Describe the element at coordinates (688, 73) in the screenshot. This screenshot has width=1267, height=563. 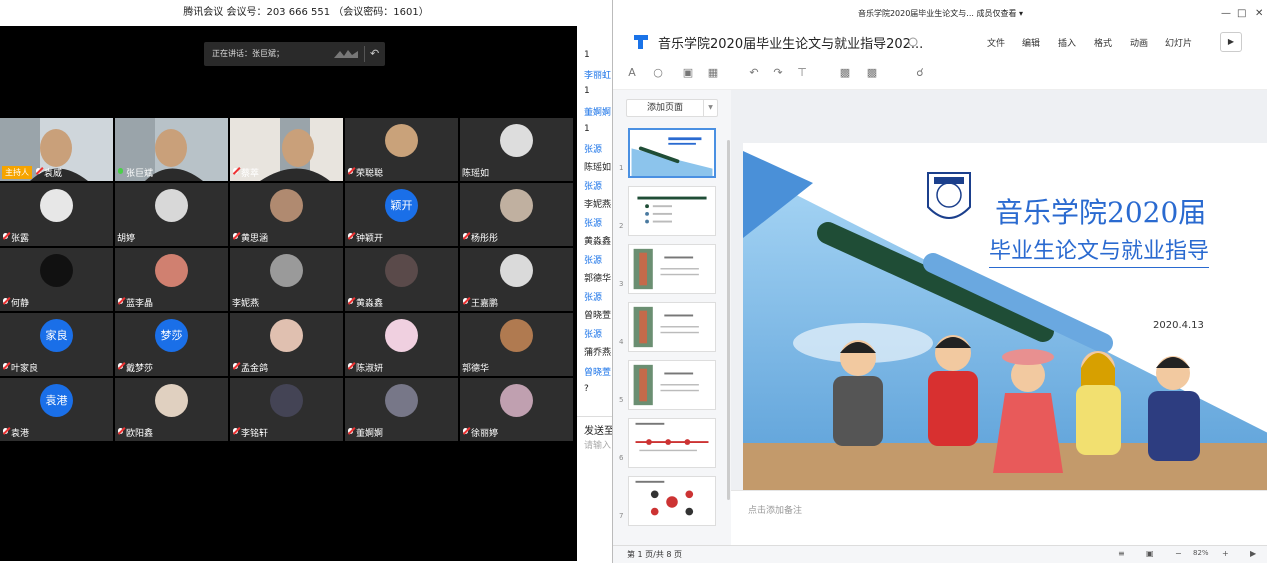
I see `image-icon: ▣` at that location.